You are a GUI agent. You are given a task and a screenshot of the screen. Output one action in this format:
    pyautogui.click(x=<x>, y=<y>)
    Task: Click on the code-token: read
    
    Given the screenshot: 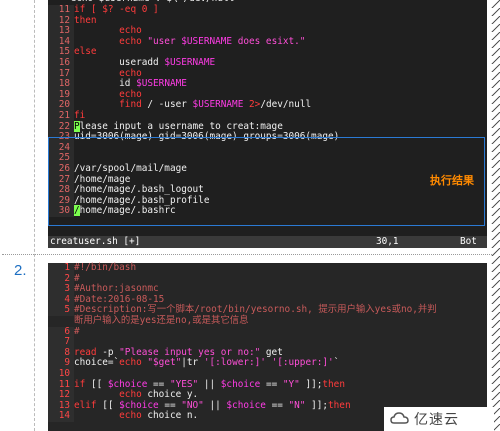 What is the action you would take?
    pyautogui.click(x=85, y=352)
    